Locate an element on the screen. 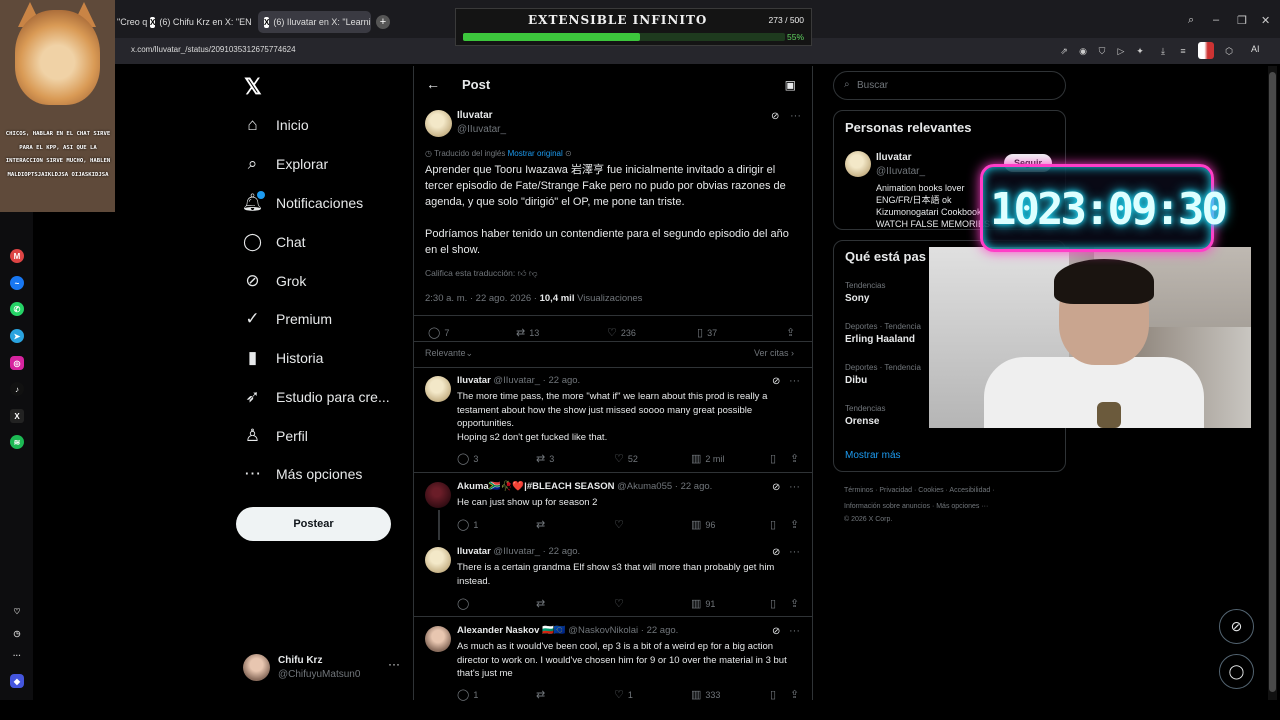 Image resolution: width=1280 pixels, height=720 pixels. shield-icon: ⛉ is located at coordinates (1102, 51).